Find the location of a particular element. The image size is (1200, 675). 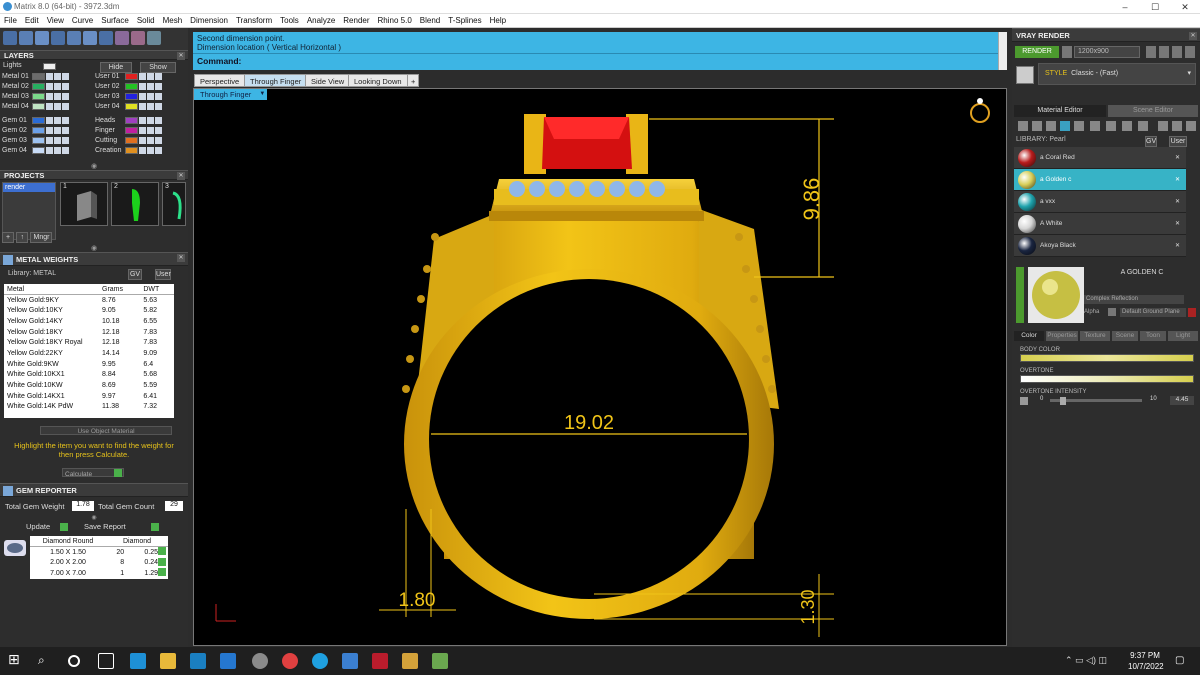

layer-row-gem-01: Gem 01 is located at coordinates (47, 121).